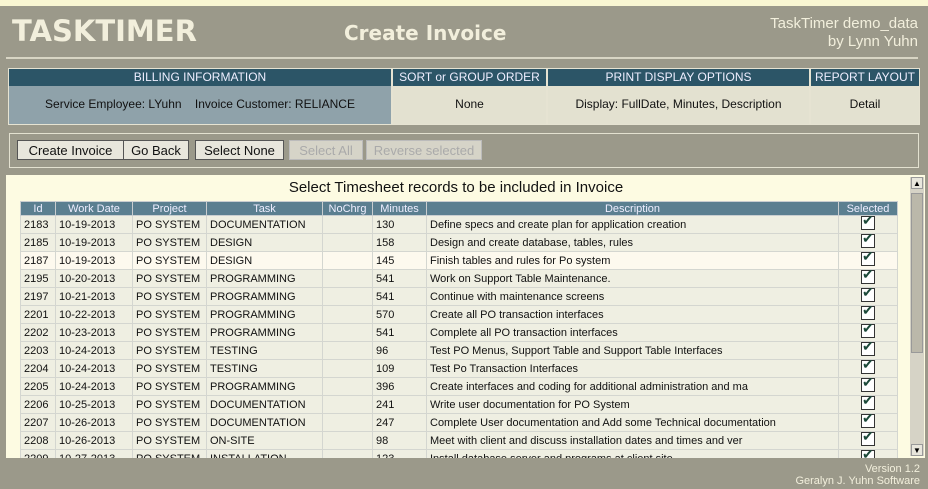  I want to click on cell-task: DESIGN, so click(264, 242).